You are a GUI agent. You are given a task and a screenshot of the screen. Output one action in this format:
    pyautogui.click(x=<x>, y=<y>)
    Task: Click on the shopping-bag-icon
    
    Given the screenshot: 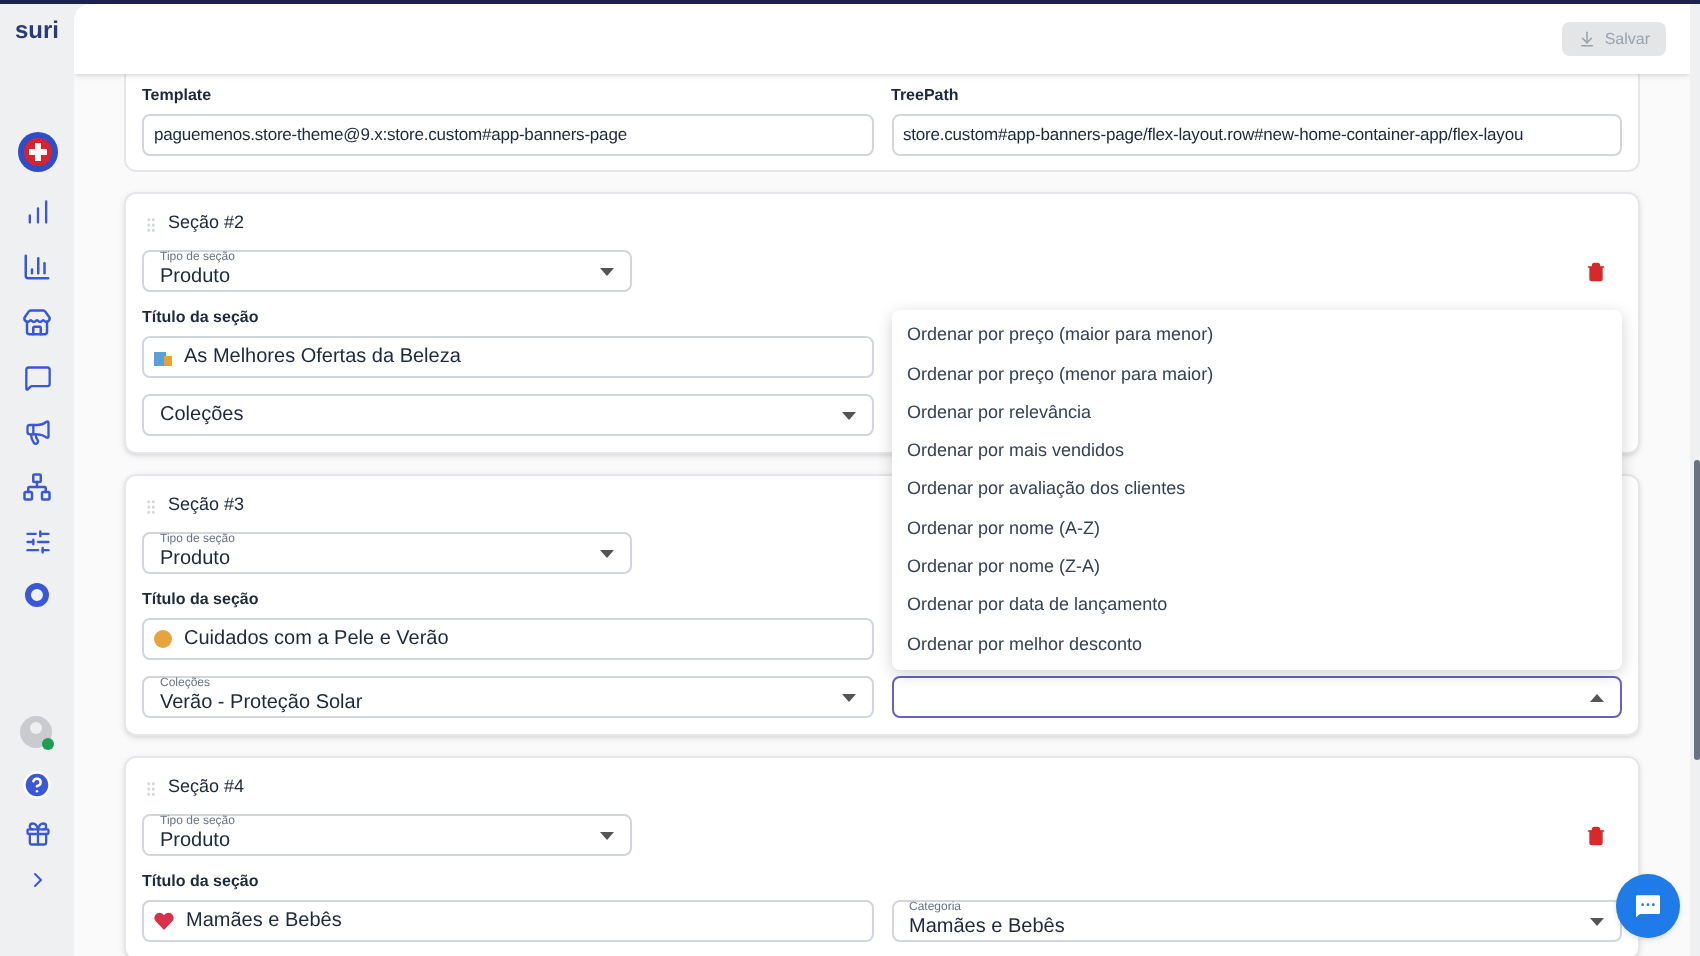 What is the action you would take?
    pyautogui.click(x=163, y=357)
    